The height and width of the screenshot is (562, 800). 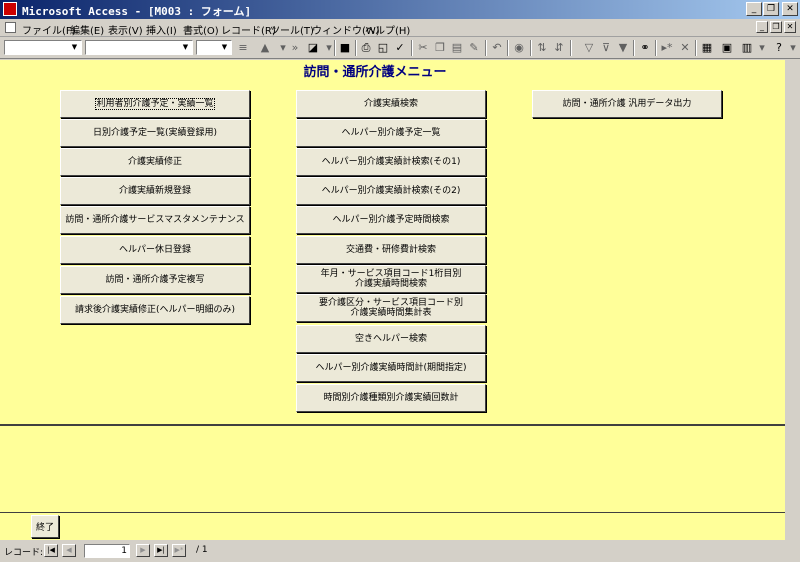 I want to click on form-document-icon, so click(x=10, y=27).